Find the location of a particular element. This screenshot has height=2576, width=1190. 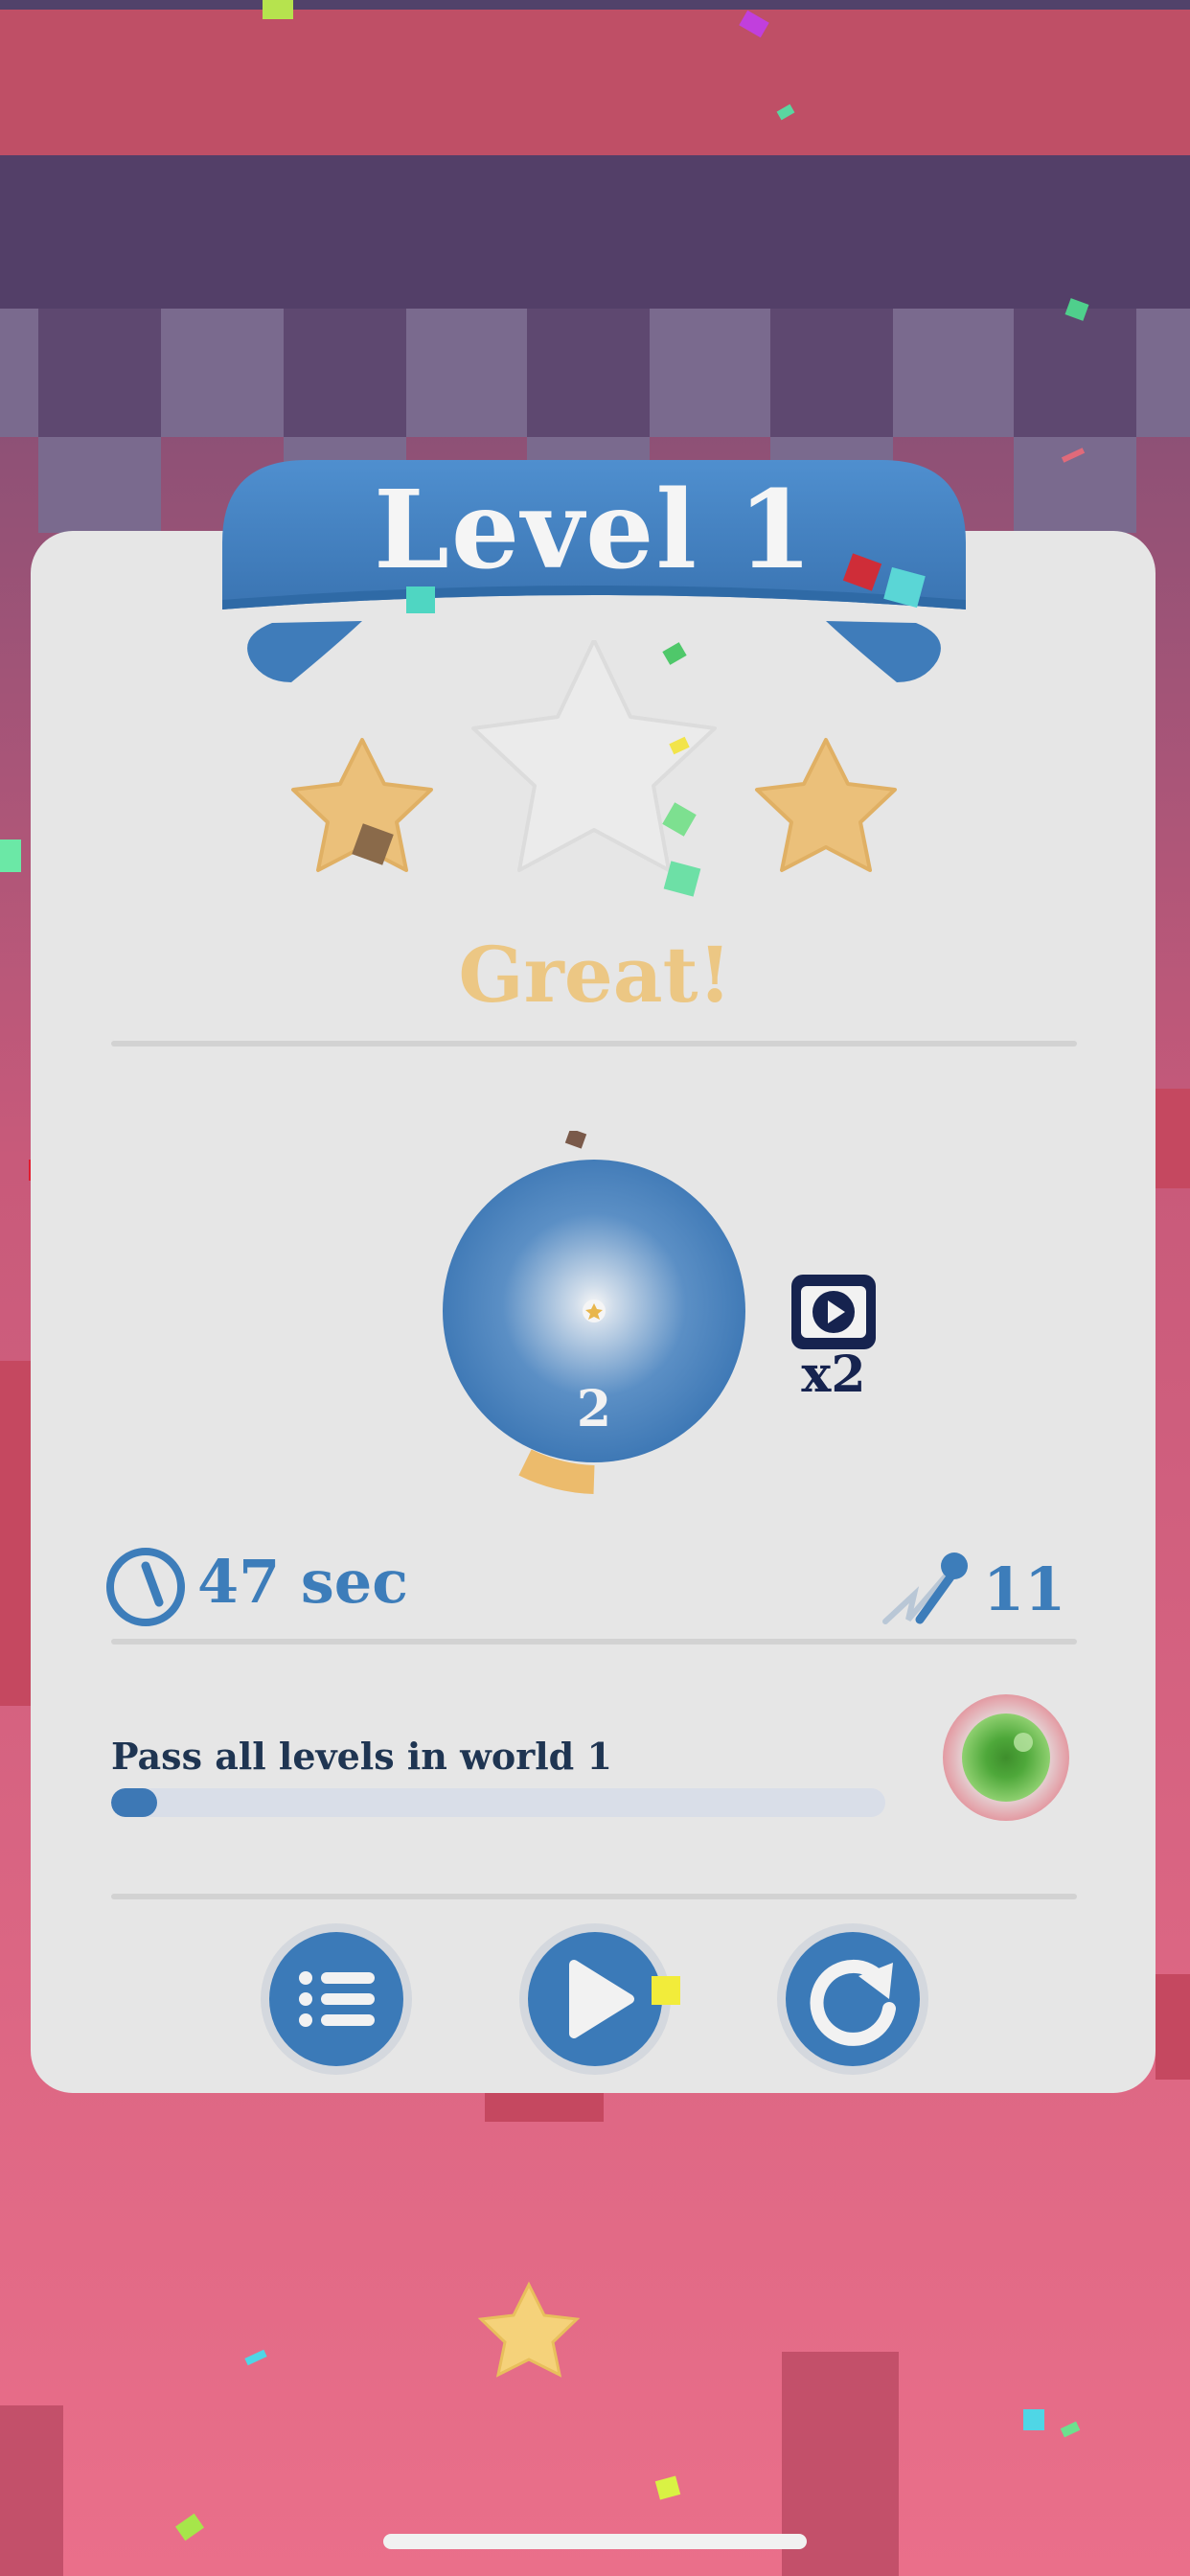

rating-text: Great! is located at coordinates (595, 975).